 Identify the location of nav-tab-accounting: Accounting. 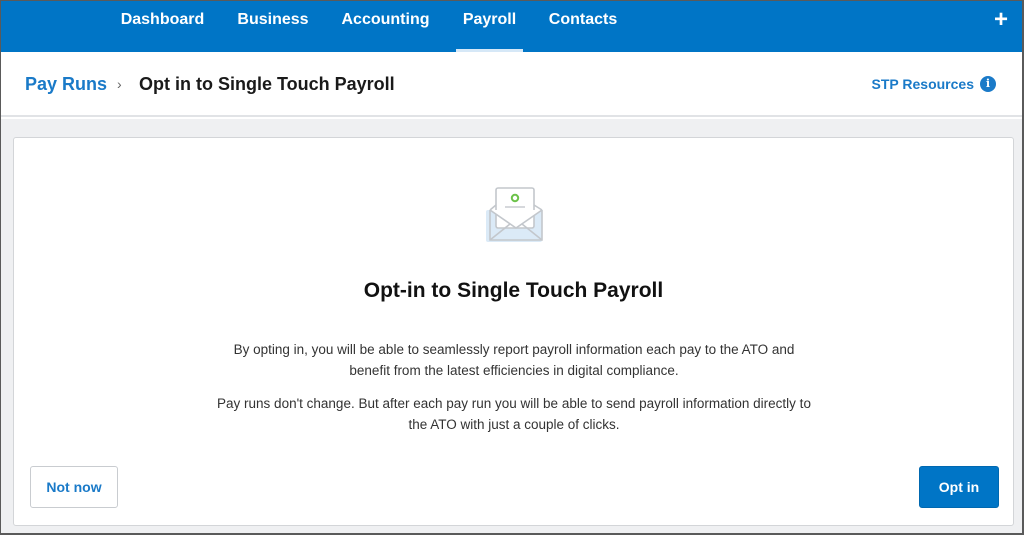
(385, 26).